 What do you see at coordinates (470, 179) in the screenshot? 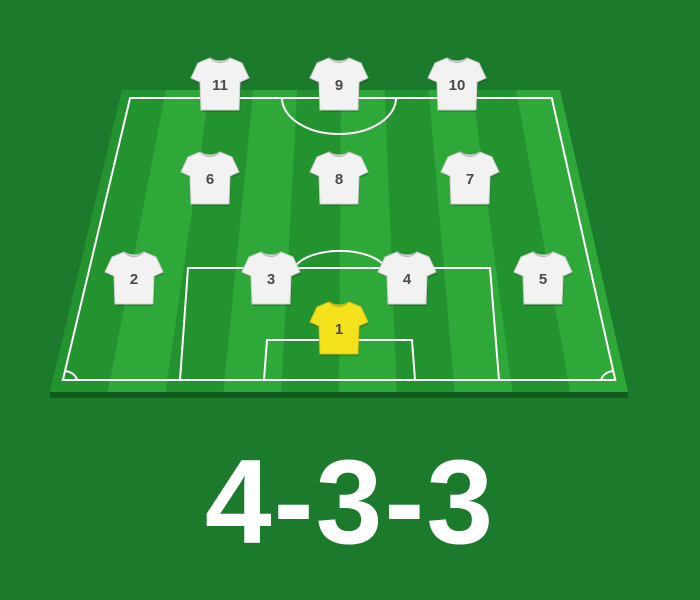
I see `jersey-number: 7` at bounding box center [470, 179].